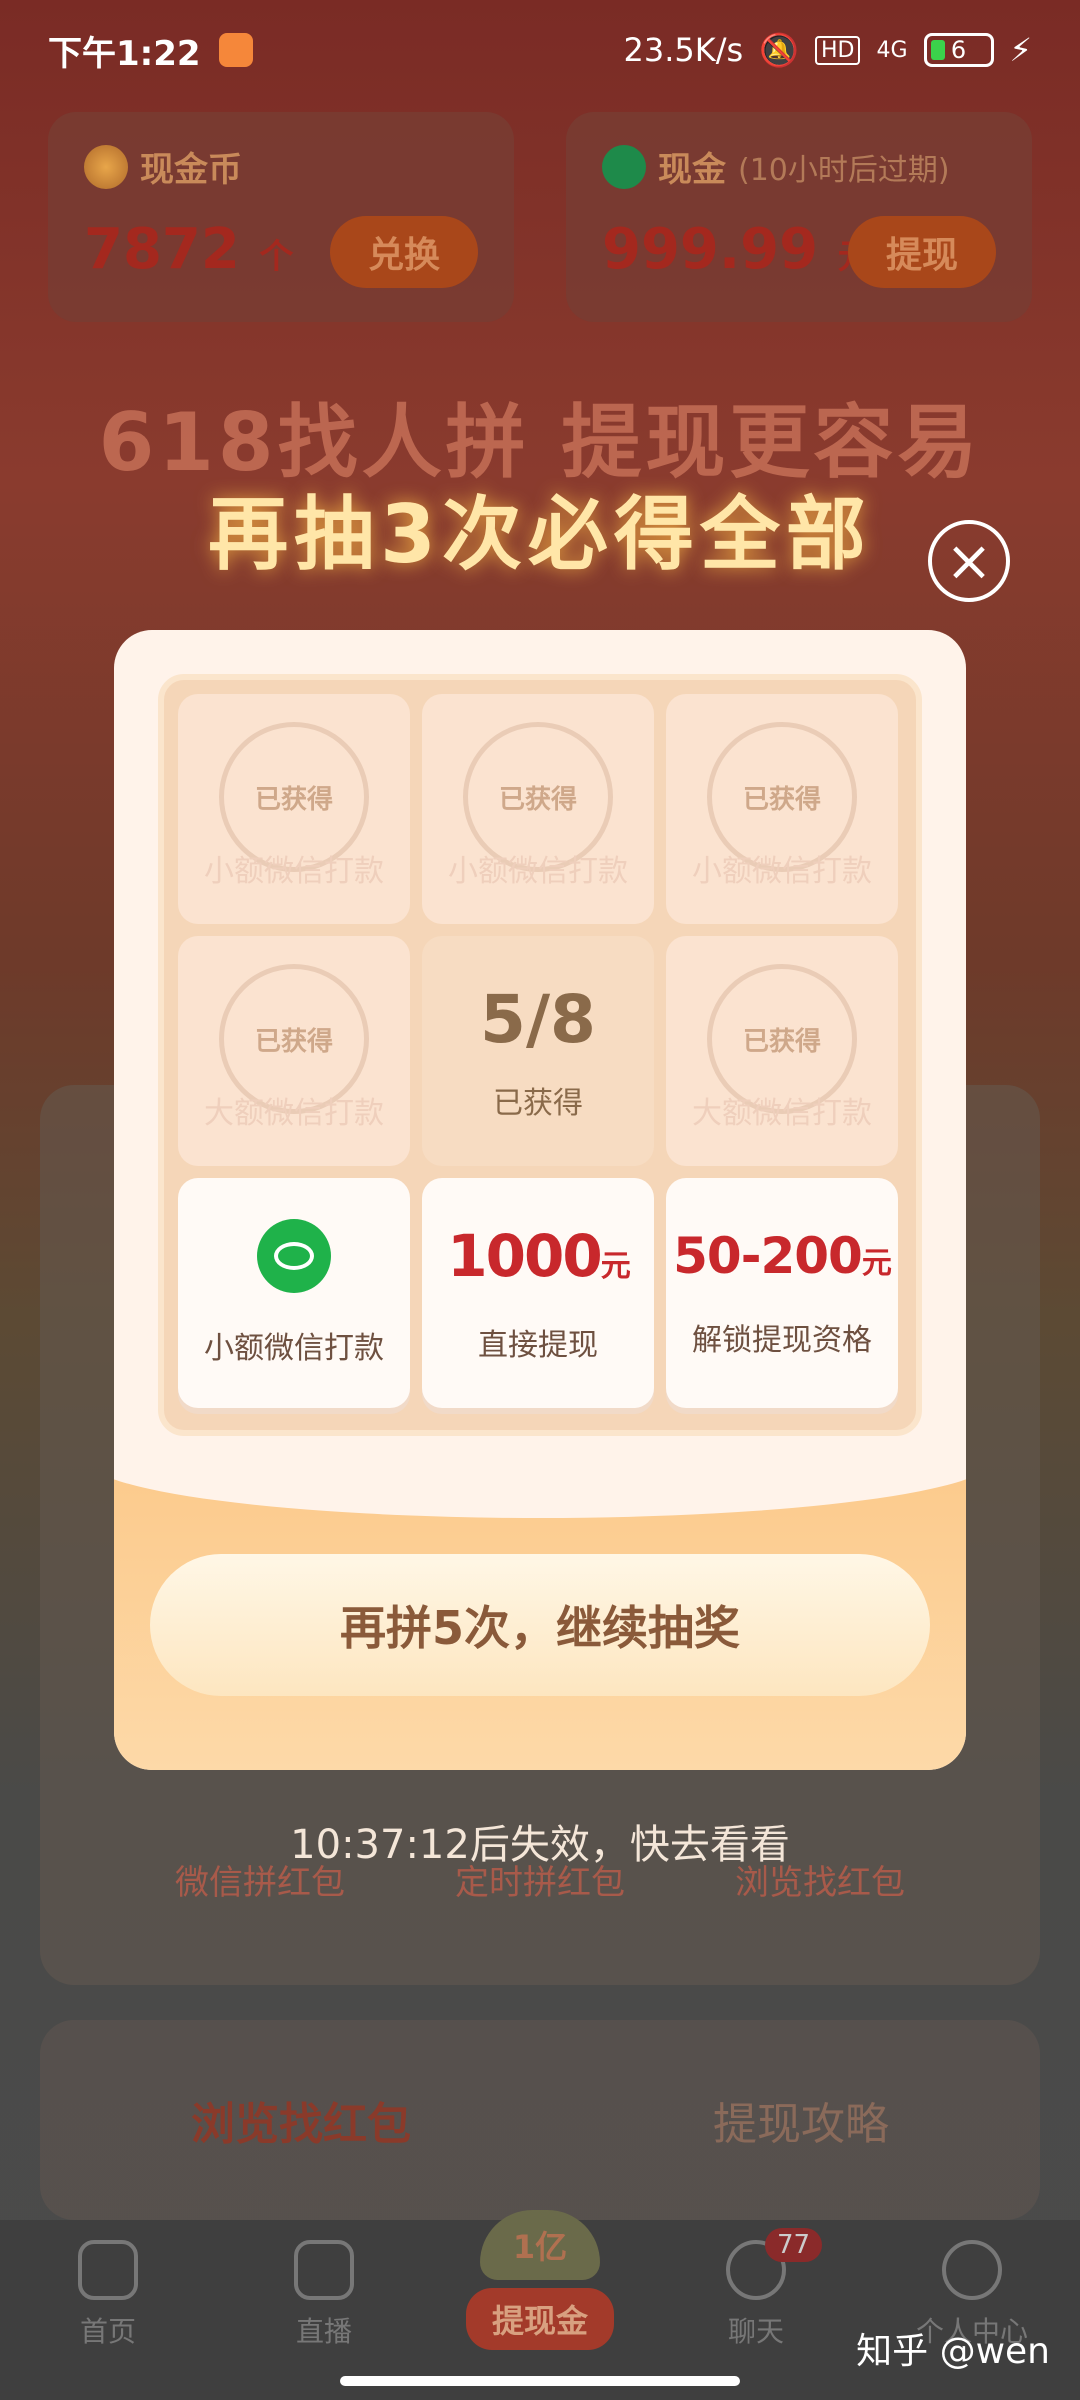  What do you see at coordinates (782, 1293) in the screenshot?
I see `prize-cell-unlock: 50-200元 解锁提现资格` at bounding box center [782, 1293].